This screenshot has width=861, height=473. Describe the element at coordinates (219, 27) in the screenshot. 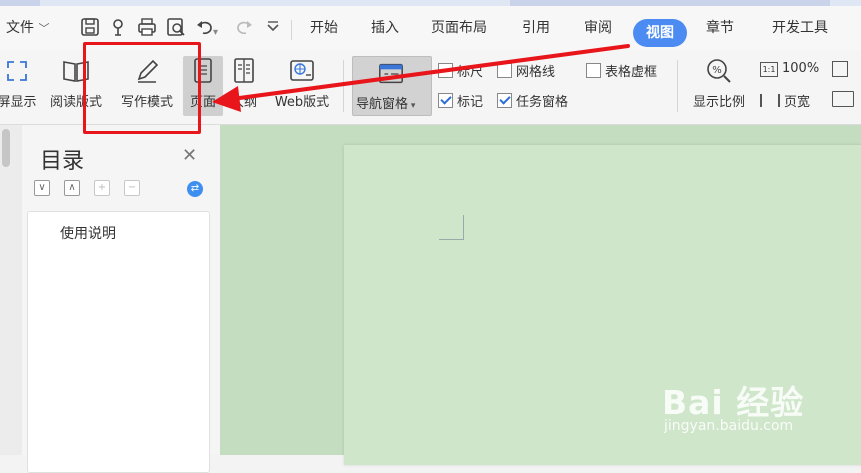

I see `undo-dropdown-icon: ▾` at that location.